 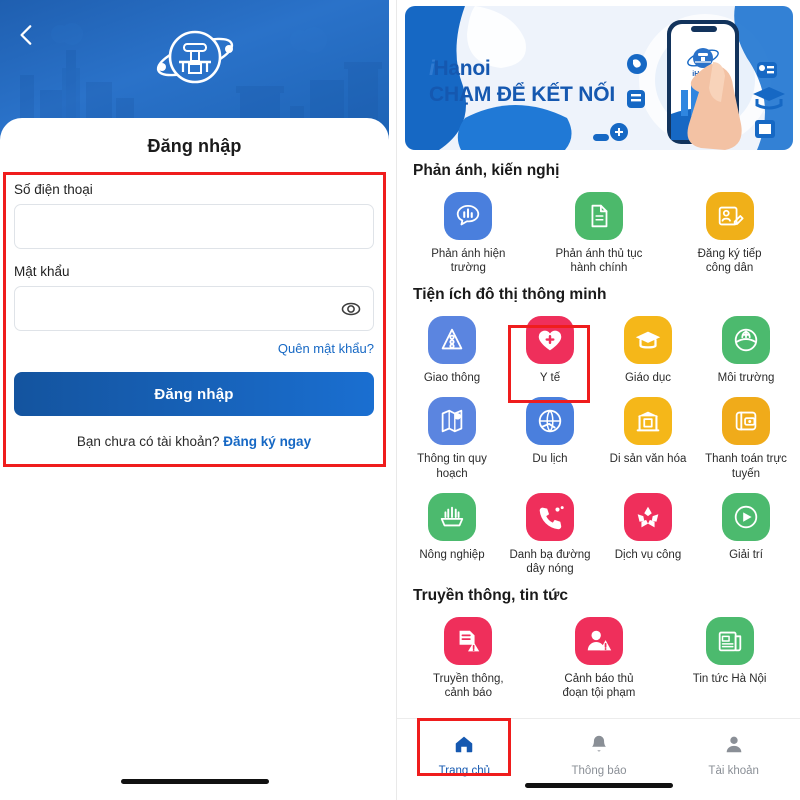 I want to click on app-tile: Dịch vụ công, so click(x=648, y=529).